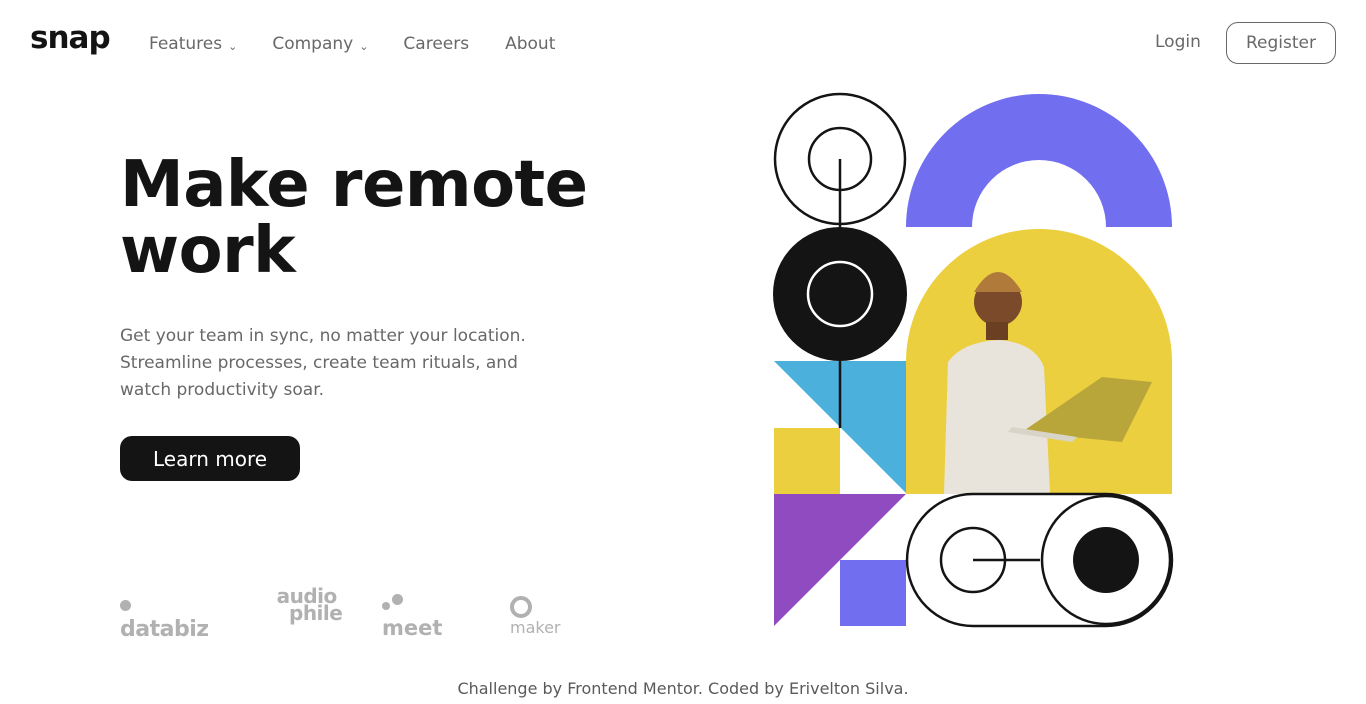 The height and width of the screenshot is (704, 1366). What do you see at coordinates (70, 38) in the screenshot?
I see `snap-logo: snap` at bounding box center [70, 38].